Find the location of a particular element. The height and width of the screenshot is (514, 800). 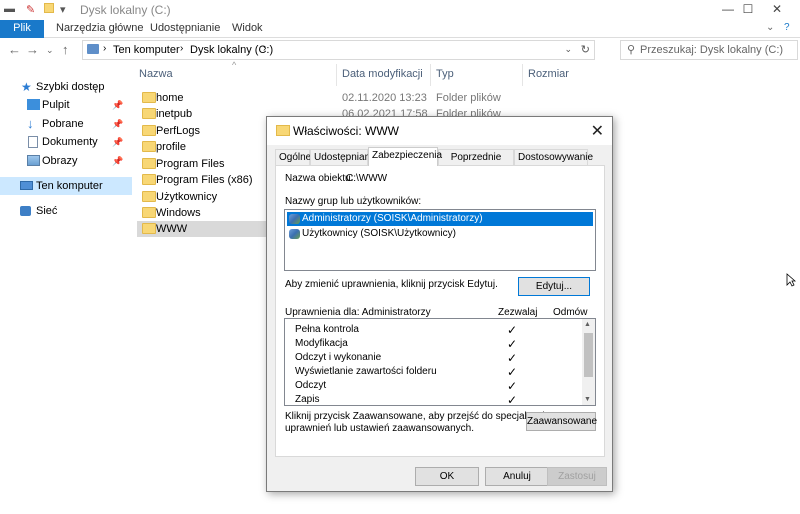

window-title-bar: ▬ ✎ ▾ Dysk lokalny (C:) — ☐ ✕ is located at coordinates (400, 10).